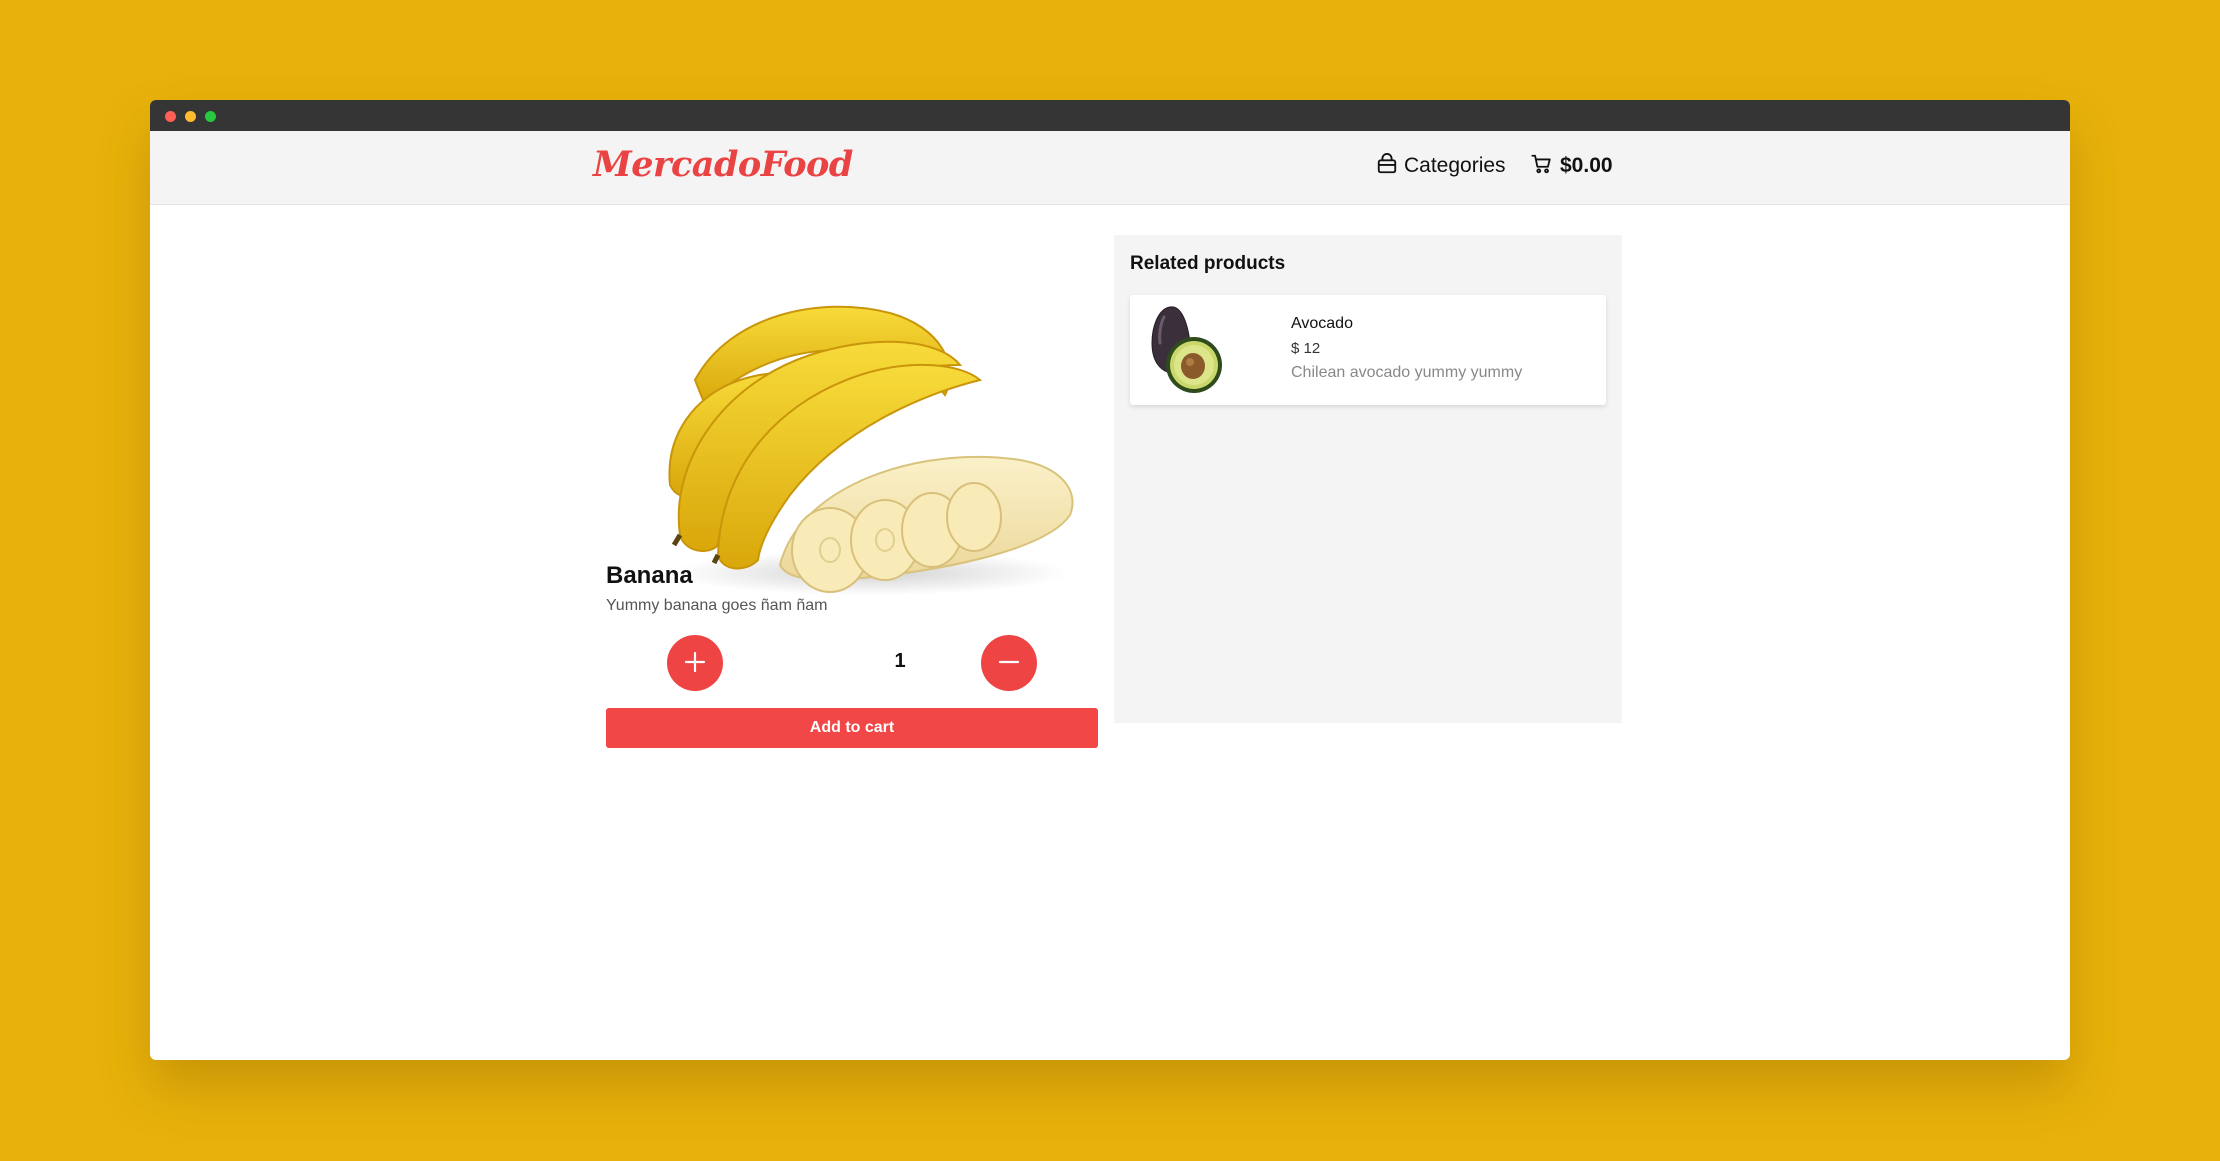  Describe the element at coordinates (1306, 348) in the screenshot. I see `related-product-price: $ 12` at that location.